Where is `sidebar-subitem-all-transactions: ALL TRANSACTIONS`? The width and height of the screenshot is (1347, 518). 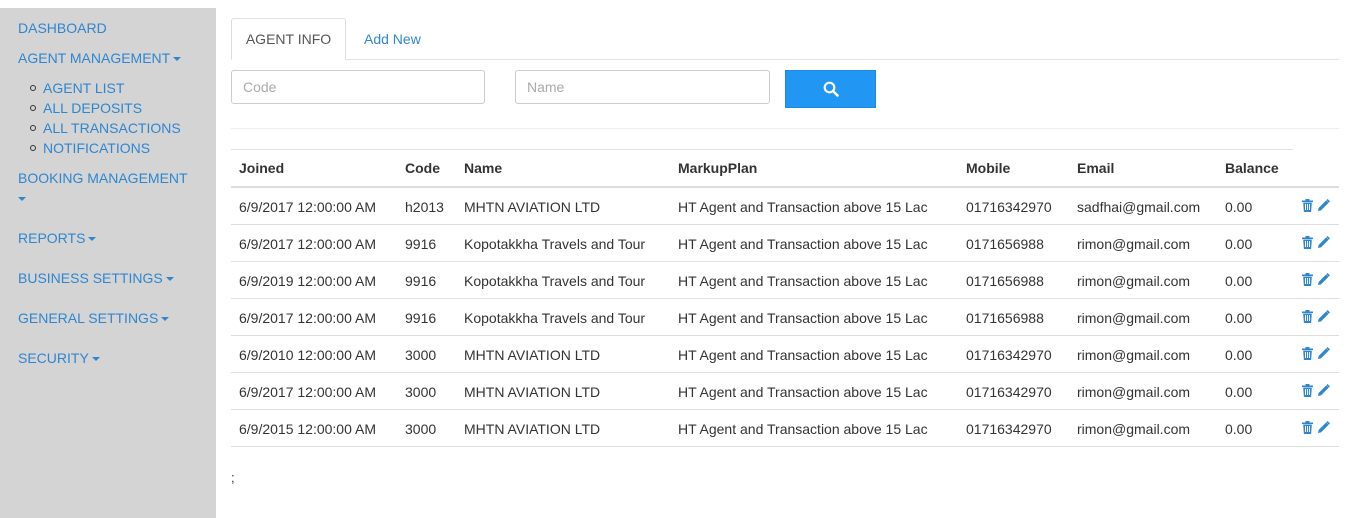
sidebar-subitem-all-transactions: ALL TRANSACTIONS is located at coordinates (105, 128).